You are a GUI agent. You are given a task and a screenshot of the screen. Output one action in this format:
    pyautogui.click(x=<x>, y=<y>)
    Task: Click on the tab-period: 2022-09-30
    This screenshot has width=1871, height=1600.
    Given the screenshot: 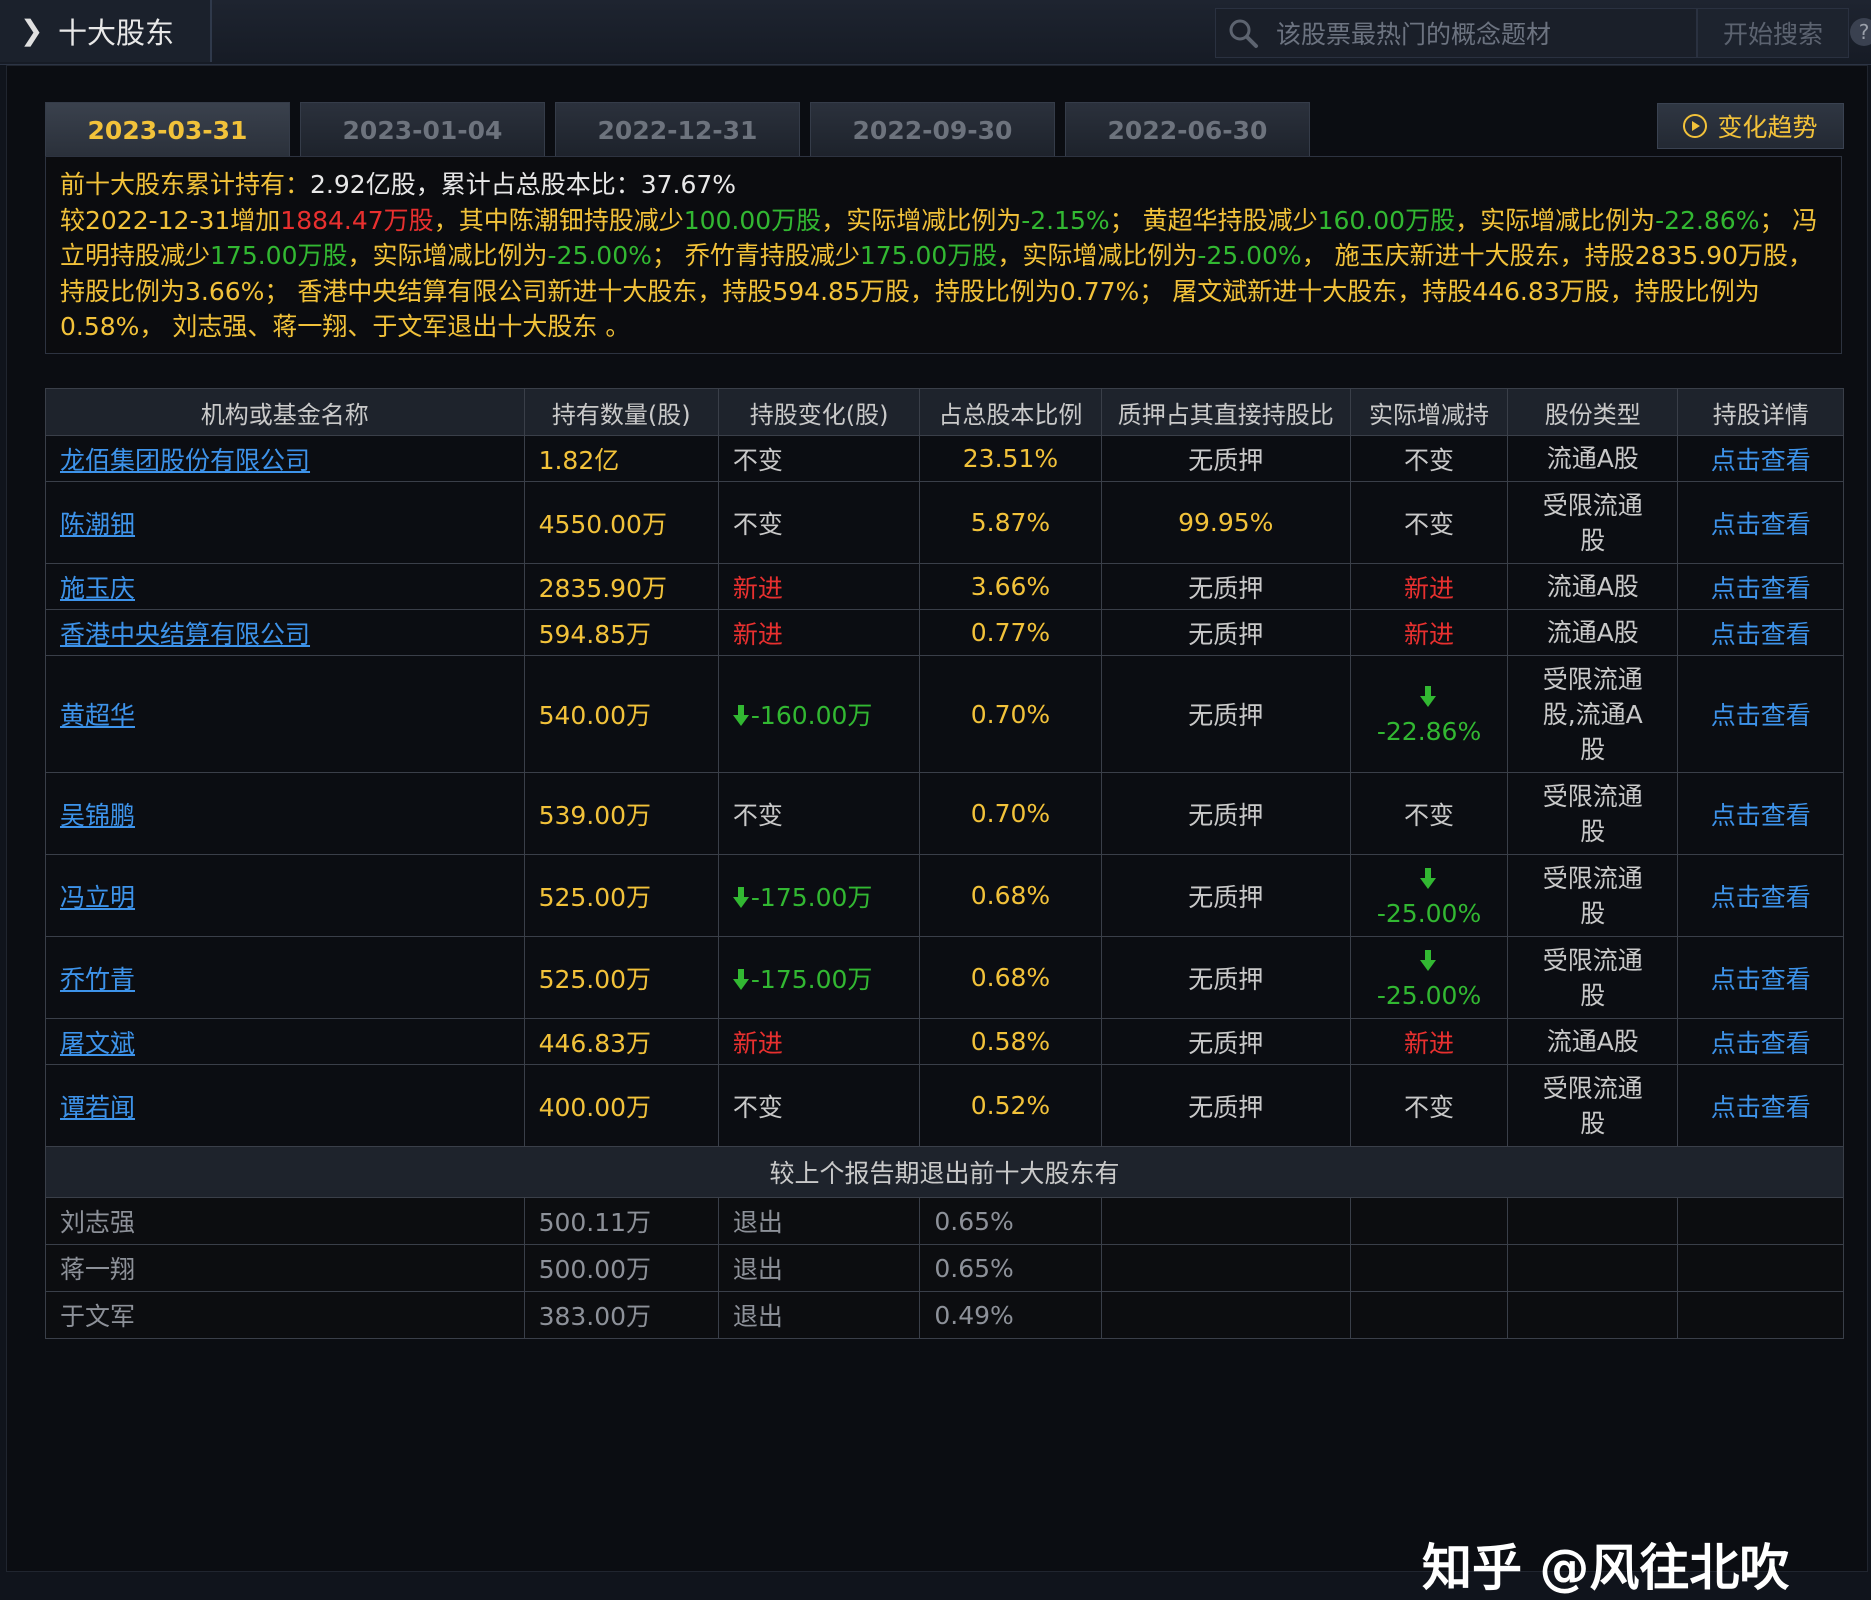 What is the action you would take?
    pyautogui.click(x=932, y=129)
    